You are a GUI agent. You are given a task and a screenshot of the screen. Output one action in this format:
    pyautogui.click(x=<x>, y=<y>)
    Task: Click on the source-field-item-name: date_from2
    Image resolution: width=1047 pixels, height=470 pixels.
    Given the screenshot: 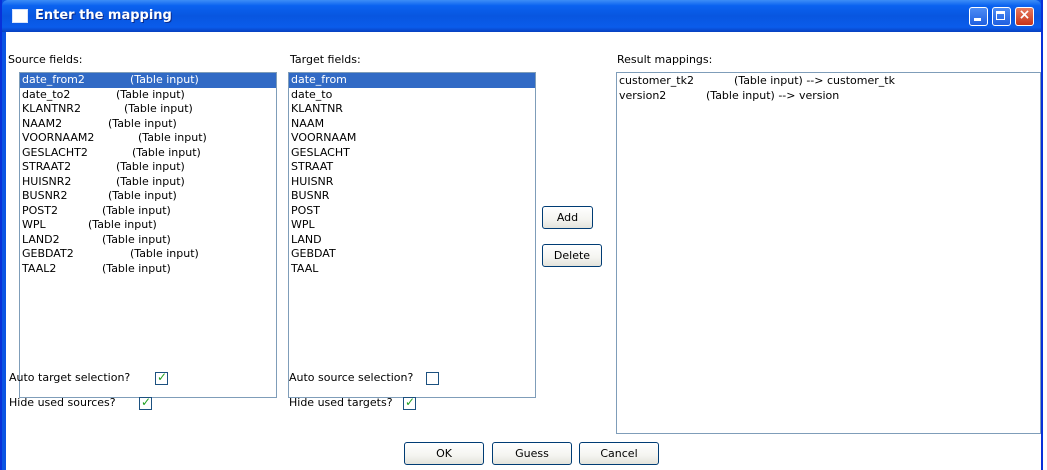 What is the action you would take?
    pyautogui.click(x=53, y=79)
    